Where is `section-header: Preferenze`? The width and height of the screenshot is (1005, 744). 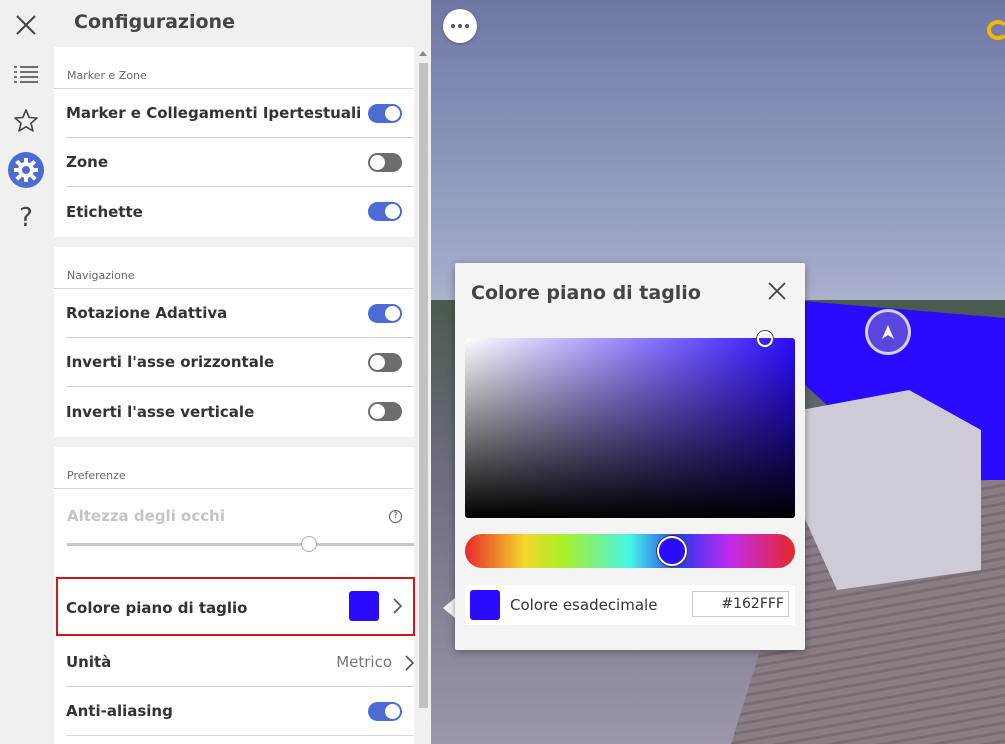
section-header: Preferenze is located at coordinates (234, 468).